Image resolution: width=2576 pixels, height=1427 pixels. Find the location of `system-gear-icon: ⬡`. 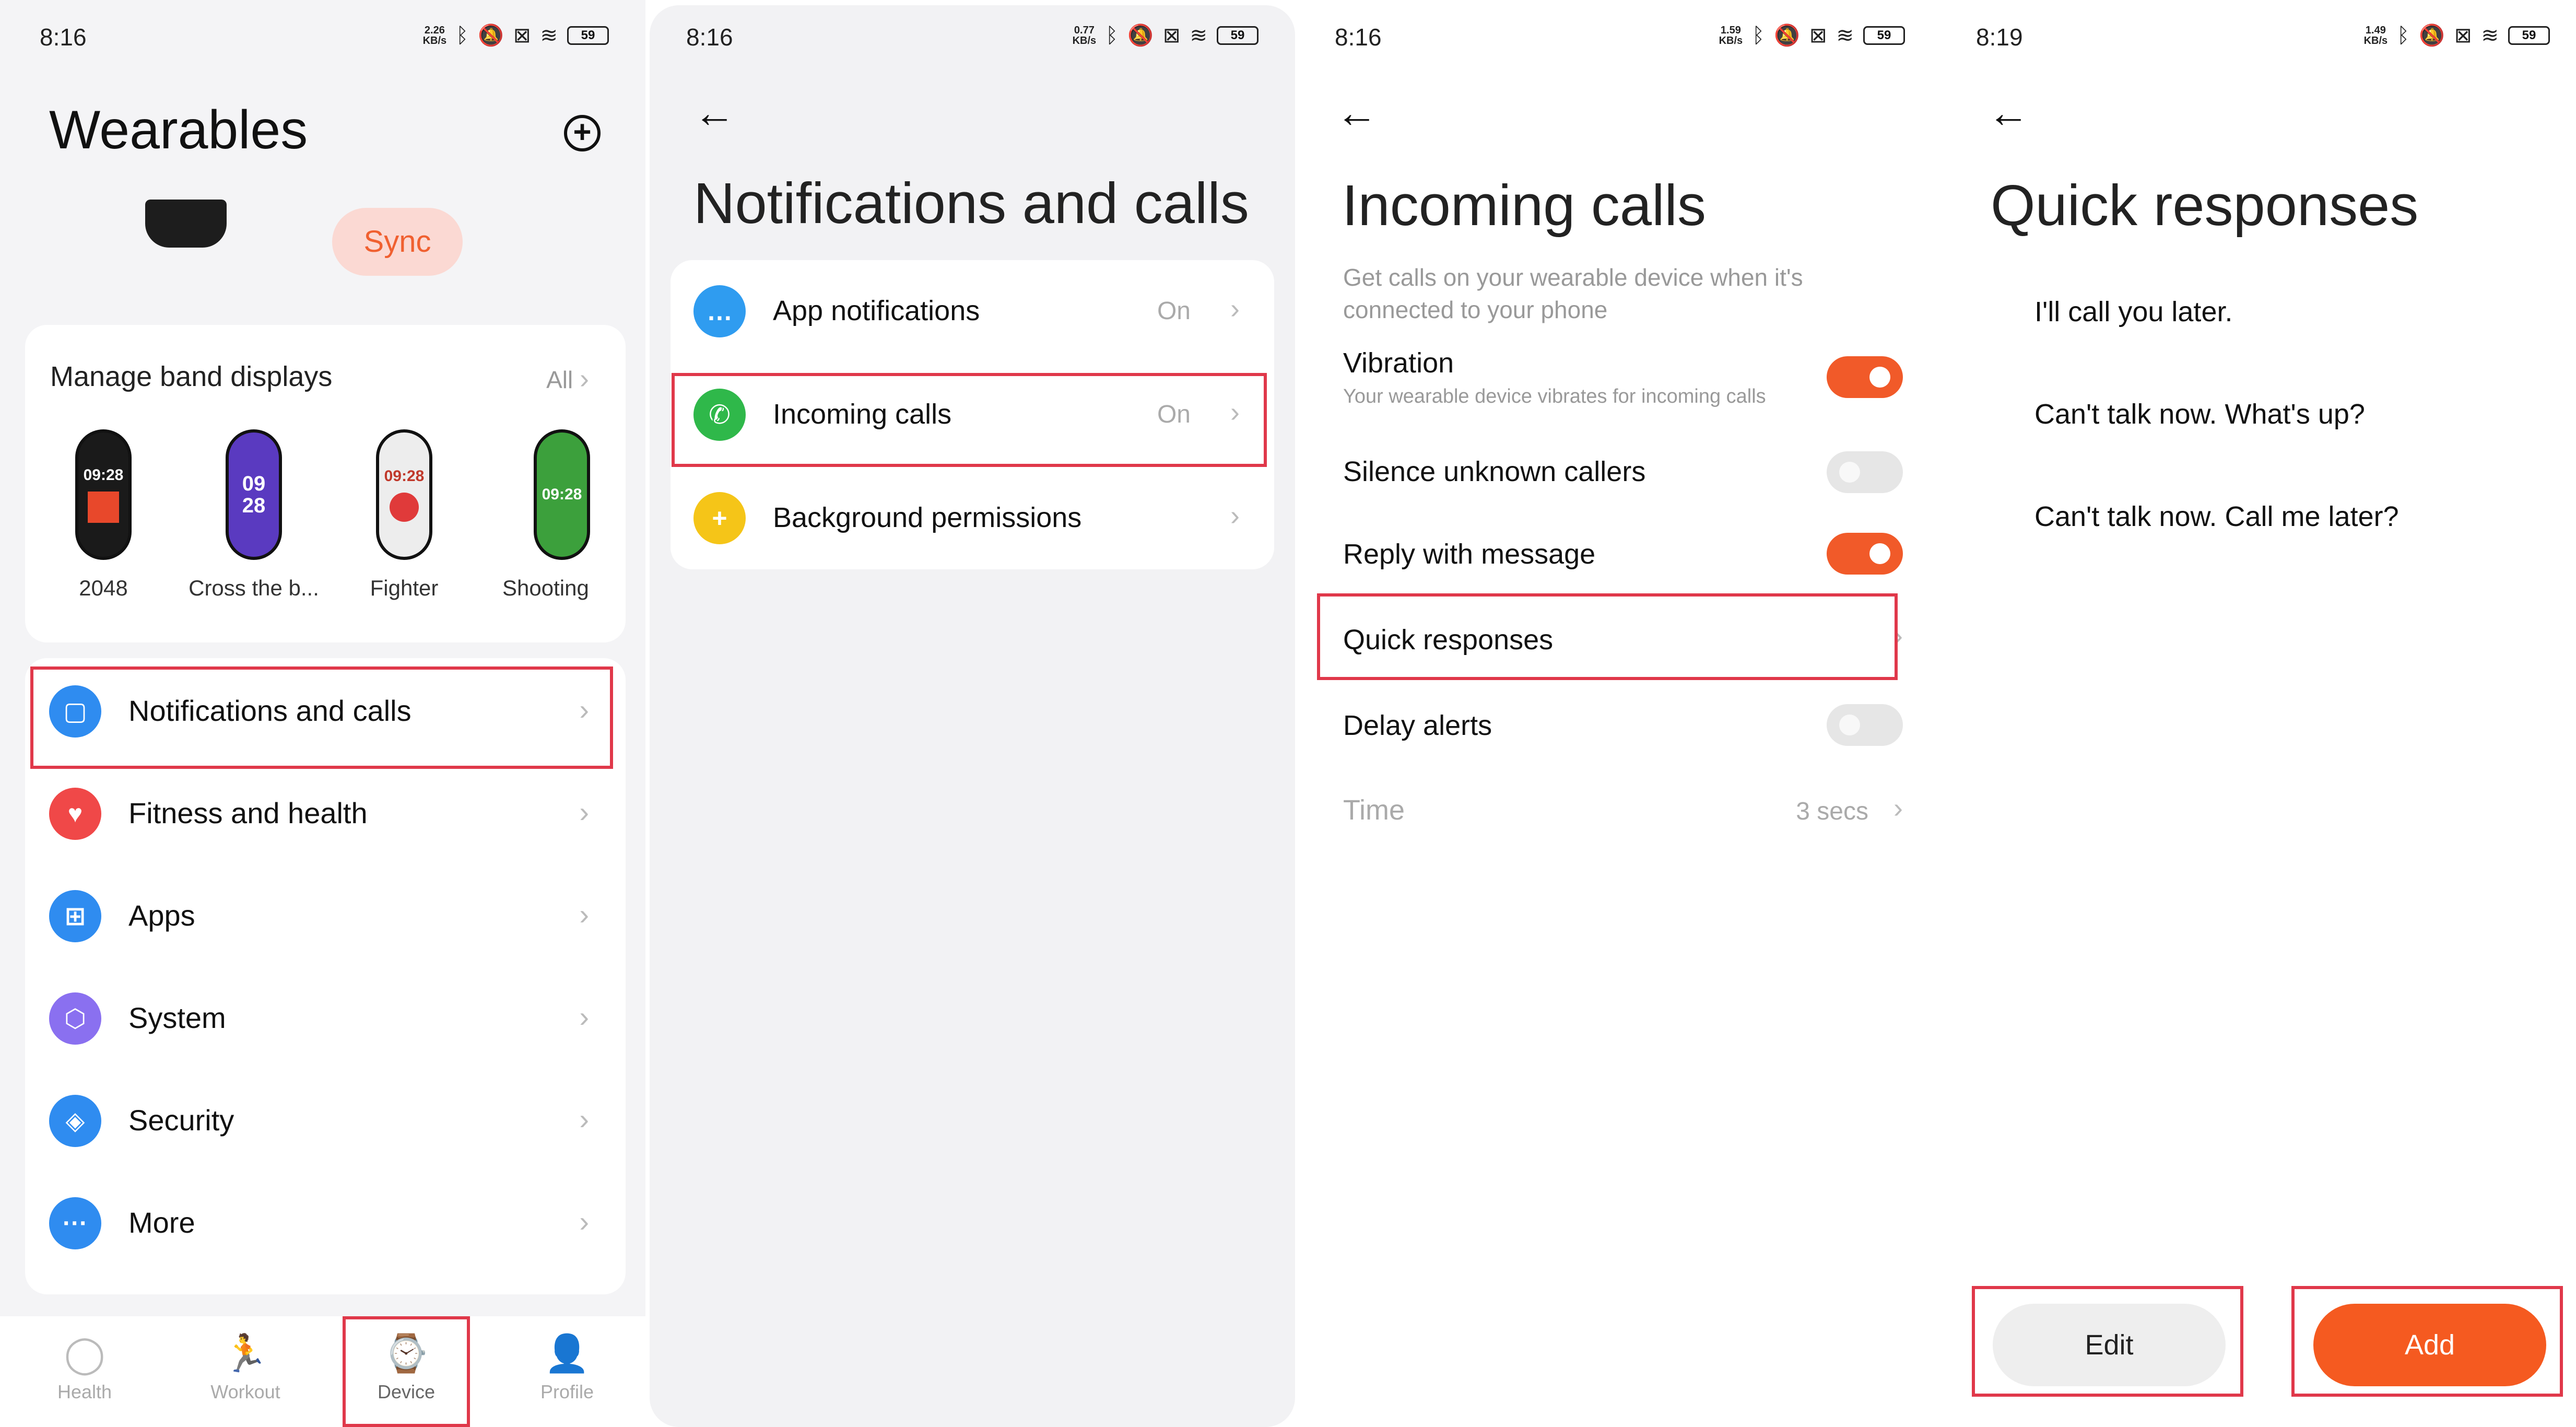

system-gear-icon: ⬡ is located at coordinates (75, 1018).